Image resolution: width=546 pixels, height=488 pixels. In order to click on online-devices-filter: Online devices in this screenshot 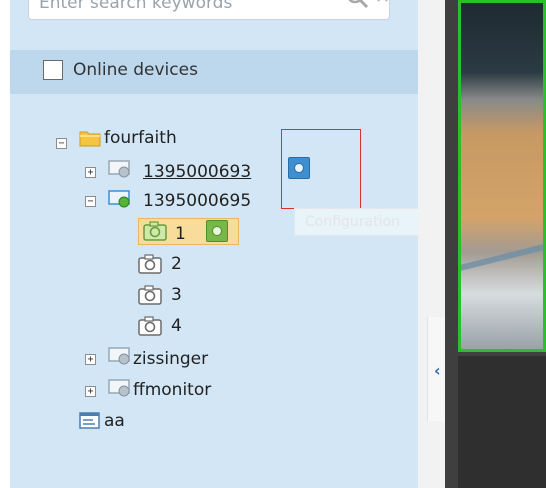, I will do `click(214, 72)`.